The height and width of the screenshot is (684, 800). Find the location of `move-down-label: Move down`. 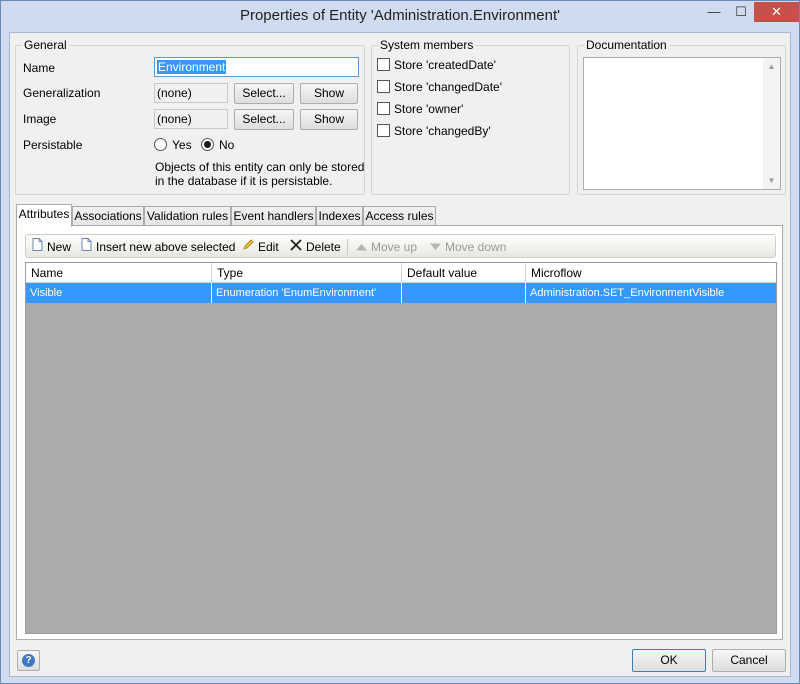

move-down-label: Move down is located at coordinates (476, 247).